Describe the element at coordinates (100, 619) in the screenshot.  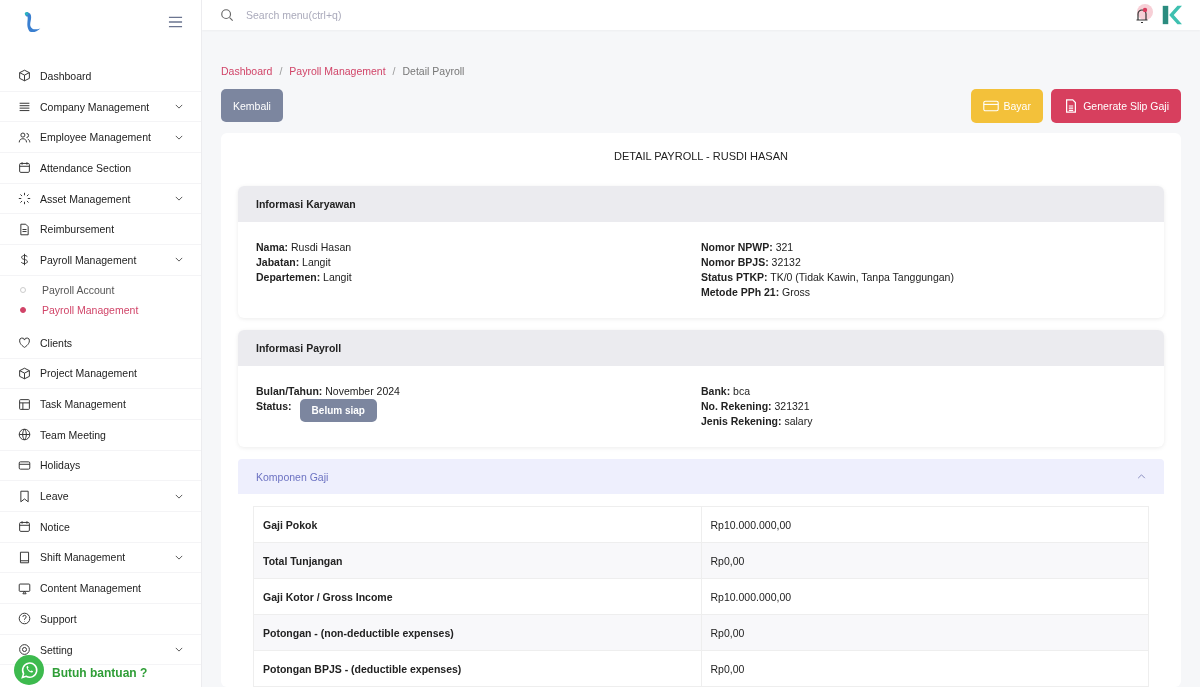
I see `sidebar-item: Support` at that location.